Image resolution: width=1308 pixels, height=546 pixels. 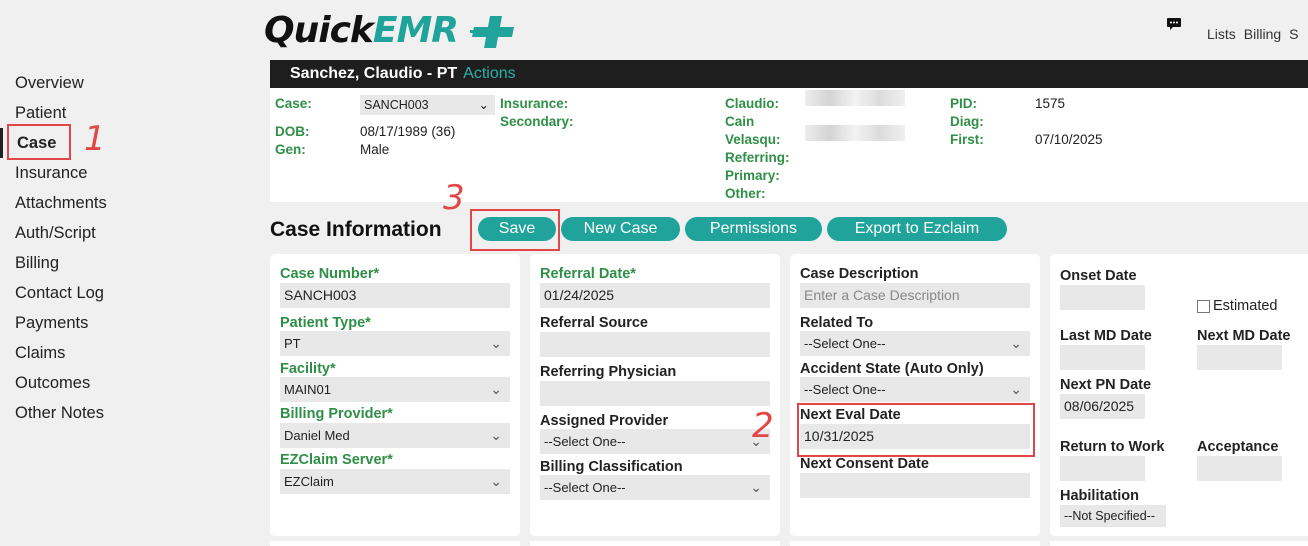 I want to click on ezclaim-server-label: EZClaim Server*, so click(x=336, y=460).